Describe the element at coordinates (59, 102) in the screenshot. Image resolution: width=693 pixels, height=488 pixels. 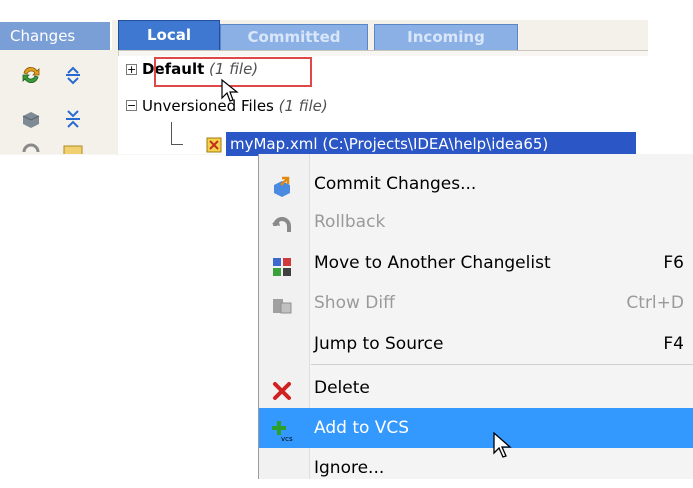
I see `changes-toolbar` at that location.